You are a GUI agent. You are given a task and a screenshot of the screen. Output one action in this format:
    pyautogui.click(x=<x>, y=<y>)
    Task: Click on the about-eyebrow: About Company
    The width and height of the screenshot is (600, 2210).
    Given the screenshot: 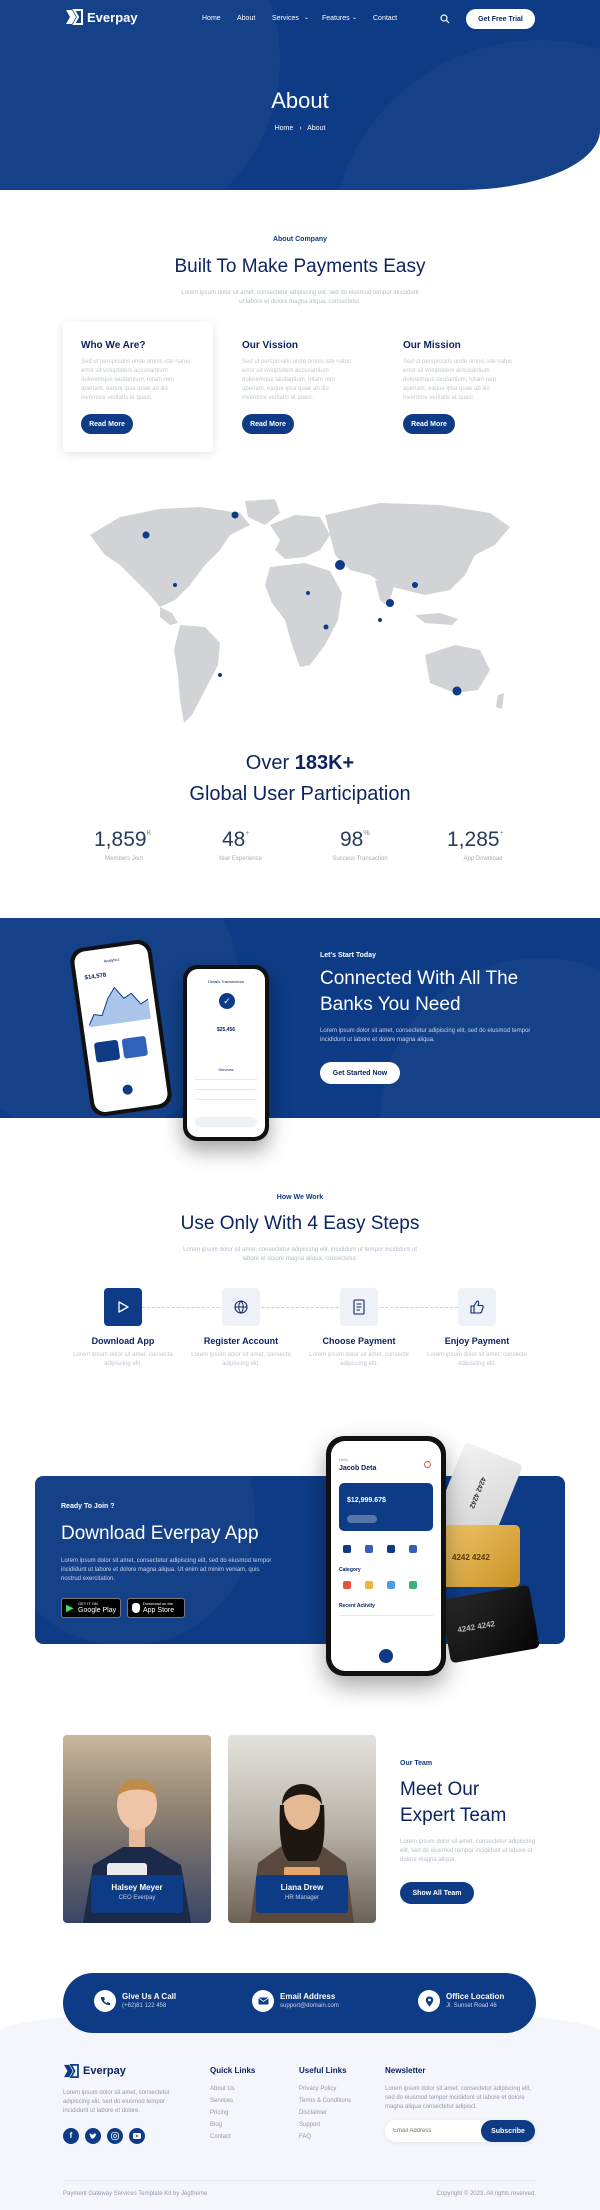 What is the action you would take?
    pyautogui.click(x=300, y=239)
    